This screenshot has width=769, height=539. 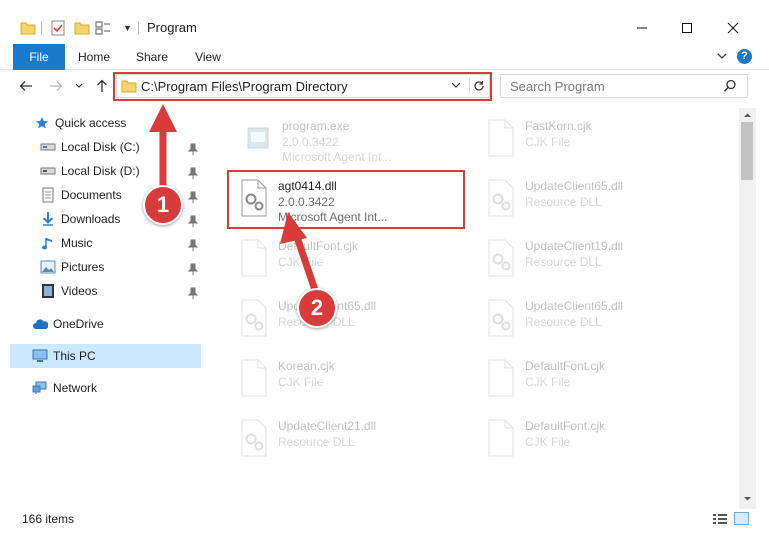 What do you see at coordinates (733, 28) in the screenshot?
I see `close-button` at bounding box center [733, 28].